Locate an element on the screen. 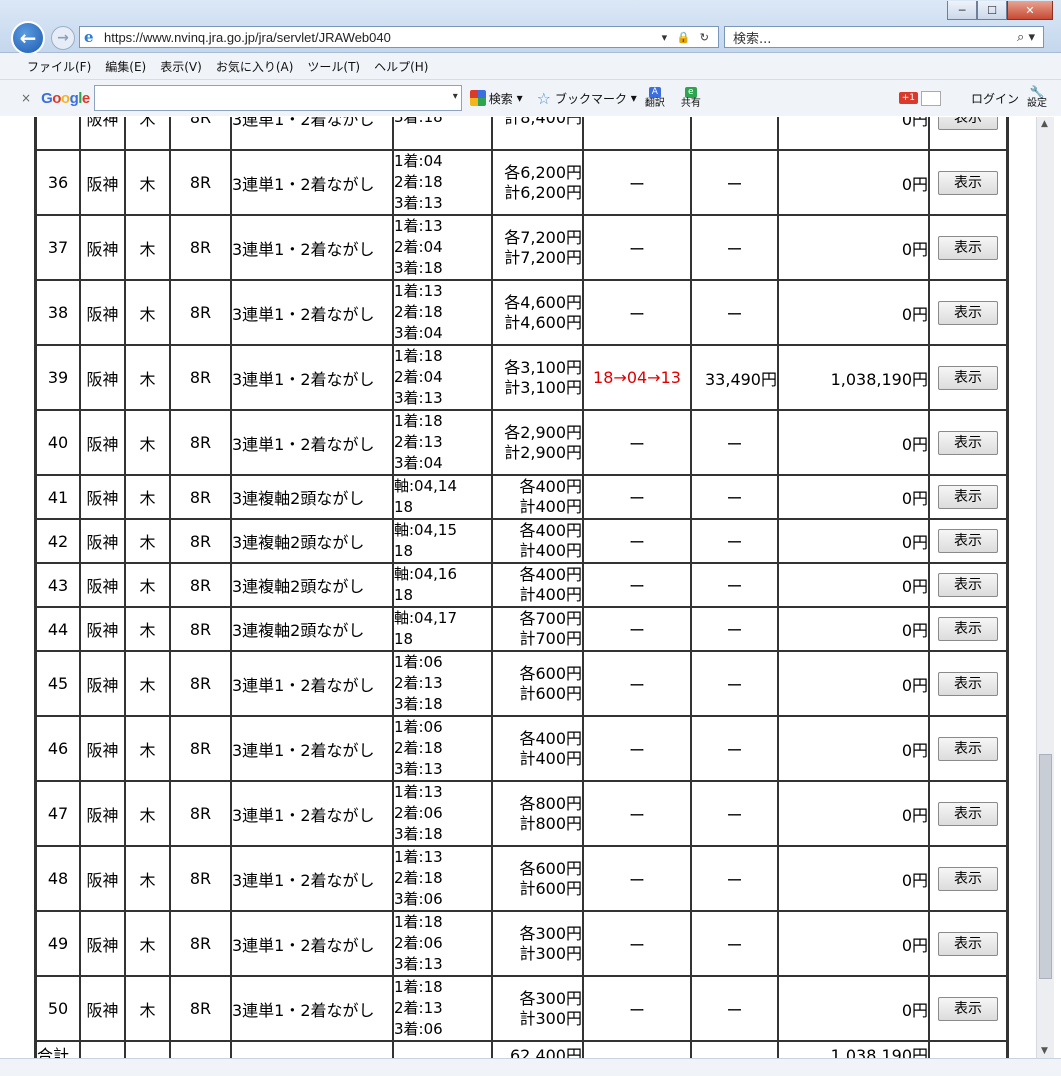 This screenshot has height=1076, width=1061. row-number: 41 is located at coordinates (58, 497).